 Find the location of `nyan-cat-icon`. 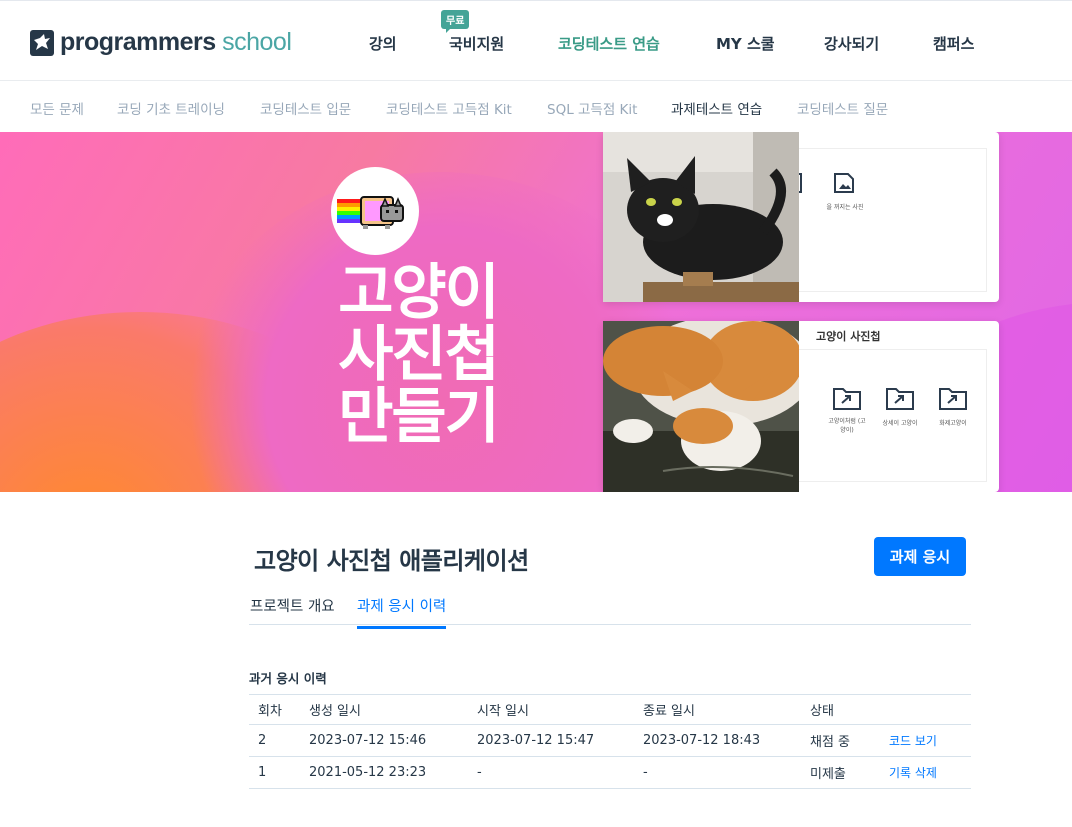

nyan-cat-icon is located at coordinates (370, 212).